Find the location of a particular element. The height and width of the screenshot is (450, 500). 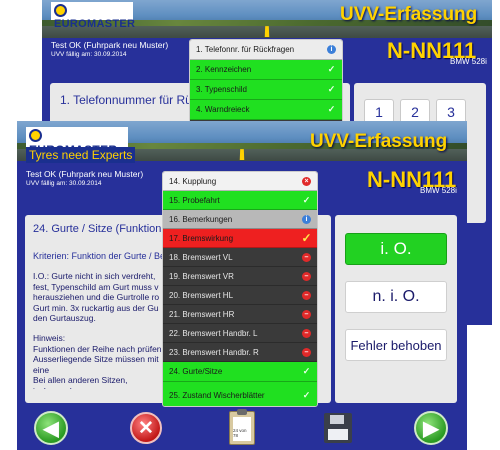

save-button is located at coordinates (338, 428).